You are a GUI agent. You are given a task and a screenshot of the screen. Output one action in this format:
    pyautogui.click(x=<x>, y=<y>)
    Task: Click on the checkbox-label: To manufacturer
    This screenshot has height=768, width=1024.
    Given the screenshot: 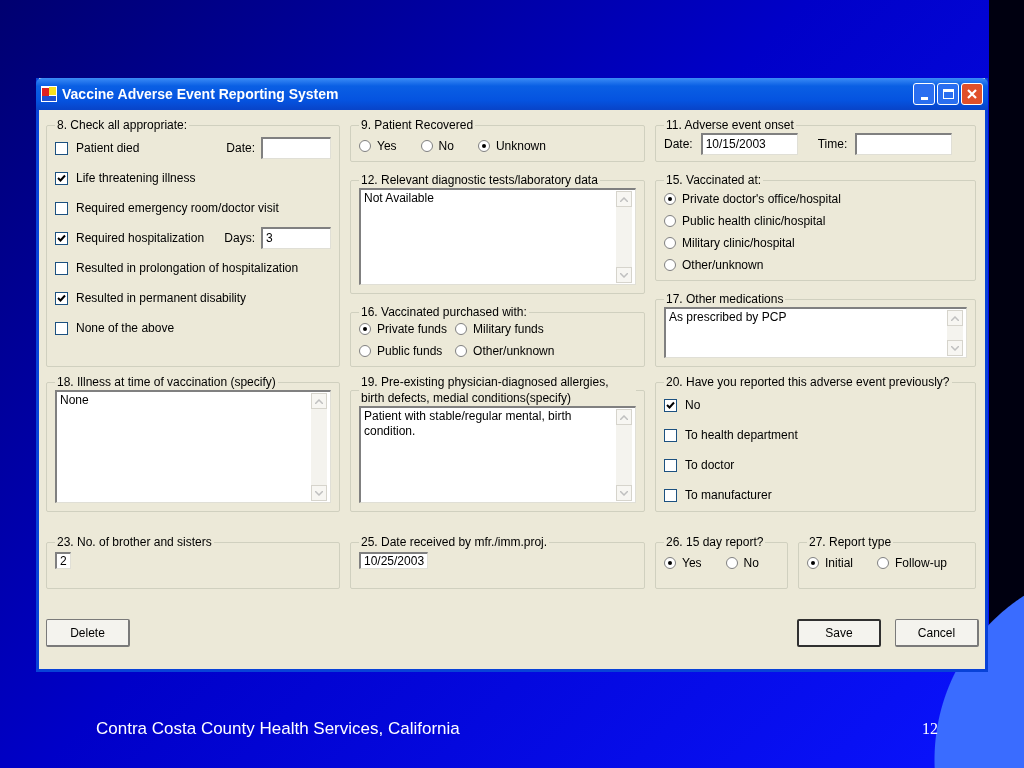 What is the action you would take?
    pyautogui.click(x=728, y=495)
    